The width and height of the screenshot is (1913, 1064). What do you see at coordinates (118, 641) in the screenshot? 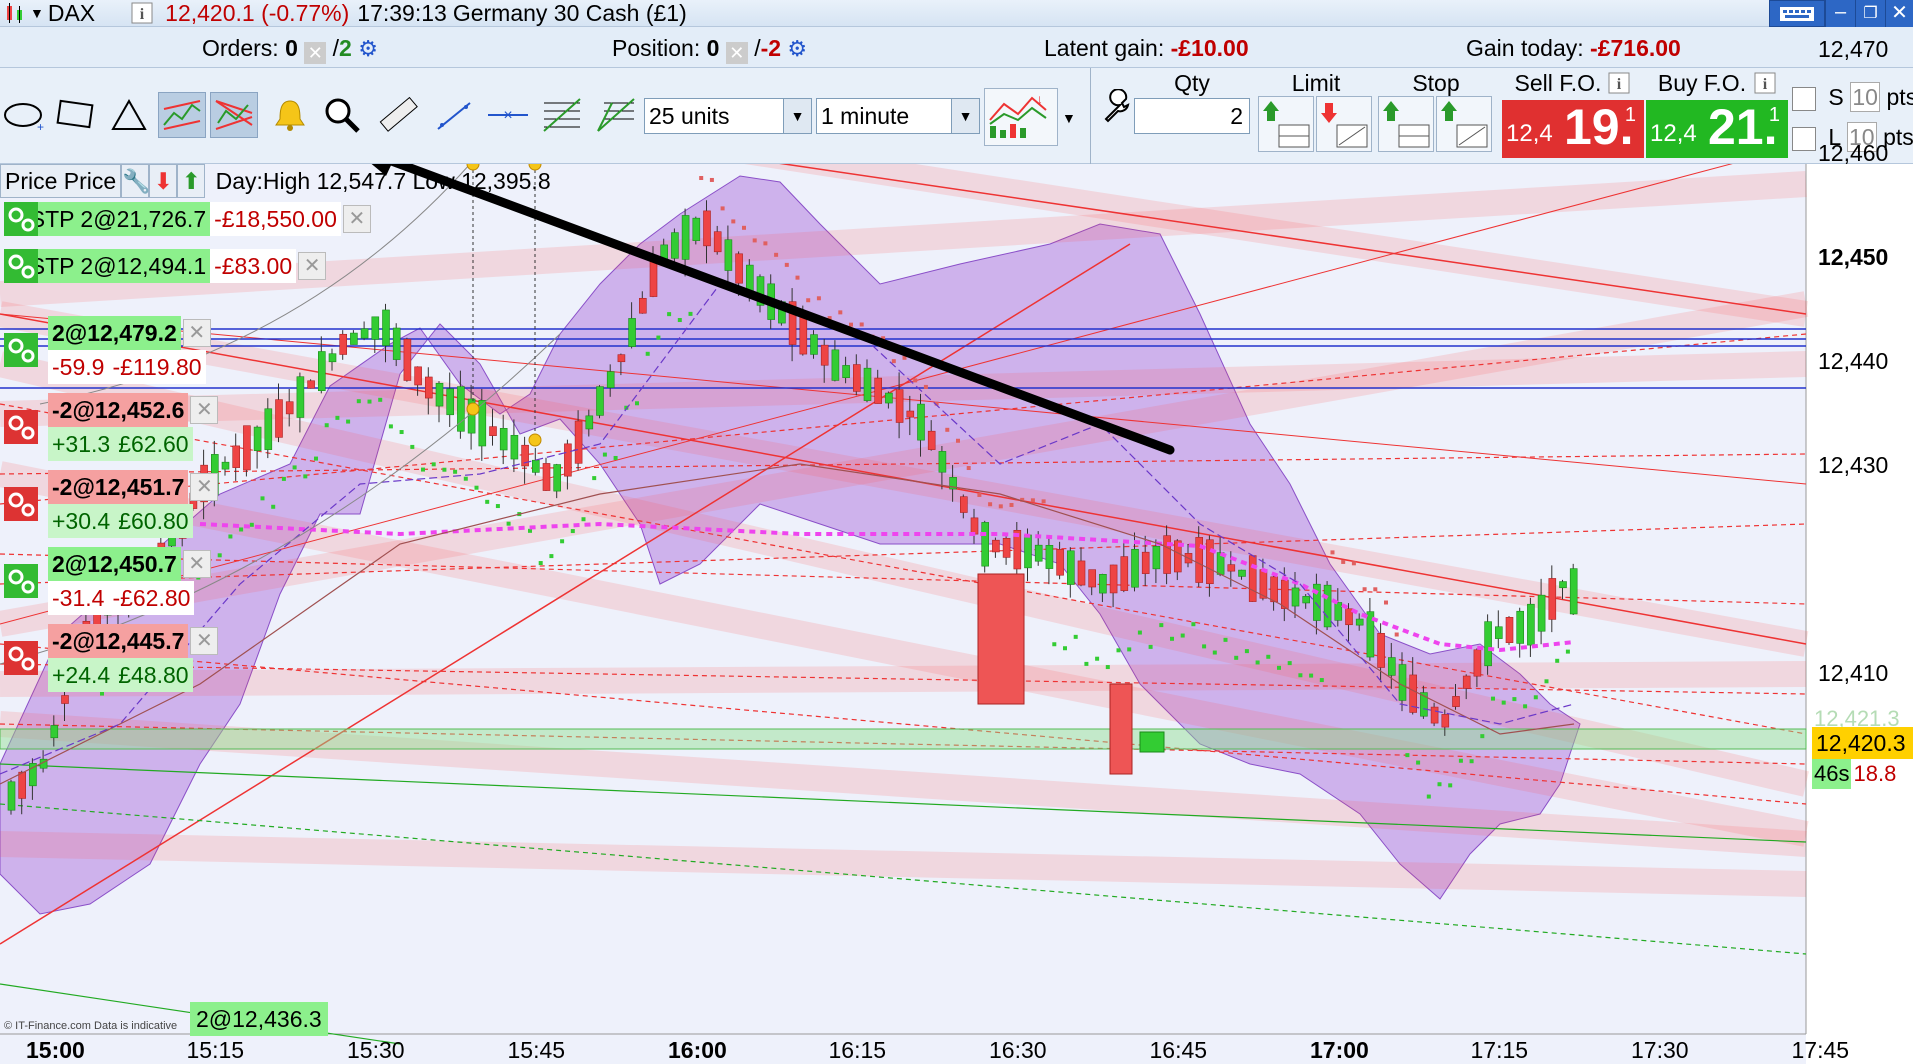
I see `position-label: -2@12,445.7` at bounding box center [118, 641].